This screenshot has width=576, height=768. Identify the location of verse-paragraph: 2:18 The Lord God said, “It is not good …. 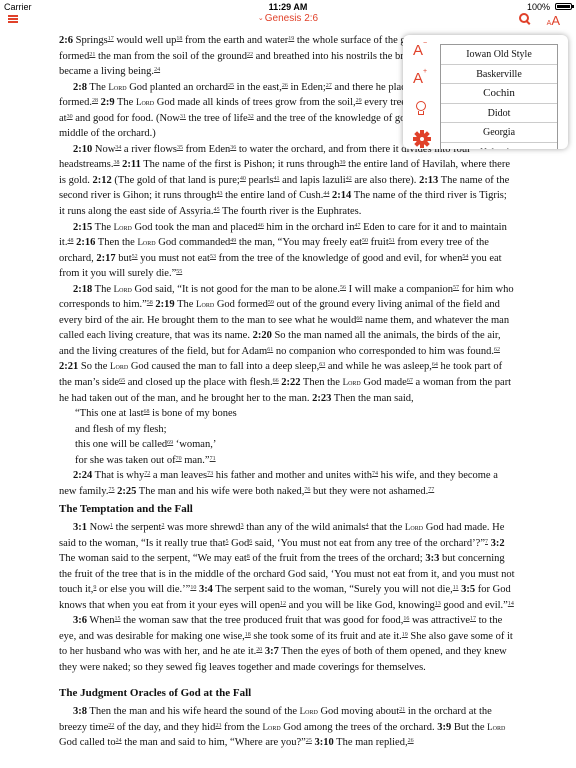
(286, 343).